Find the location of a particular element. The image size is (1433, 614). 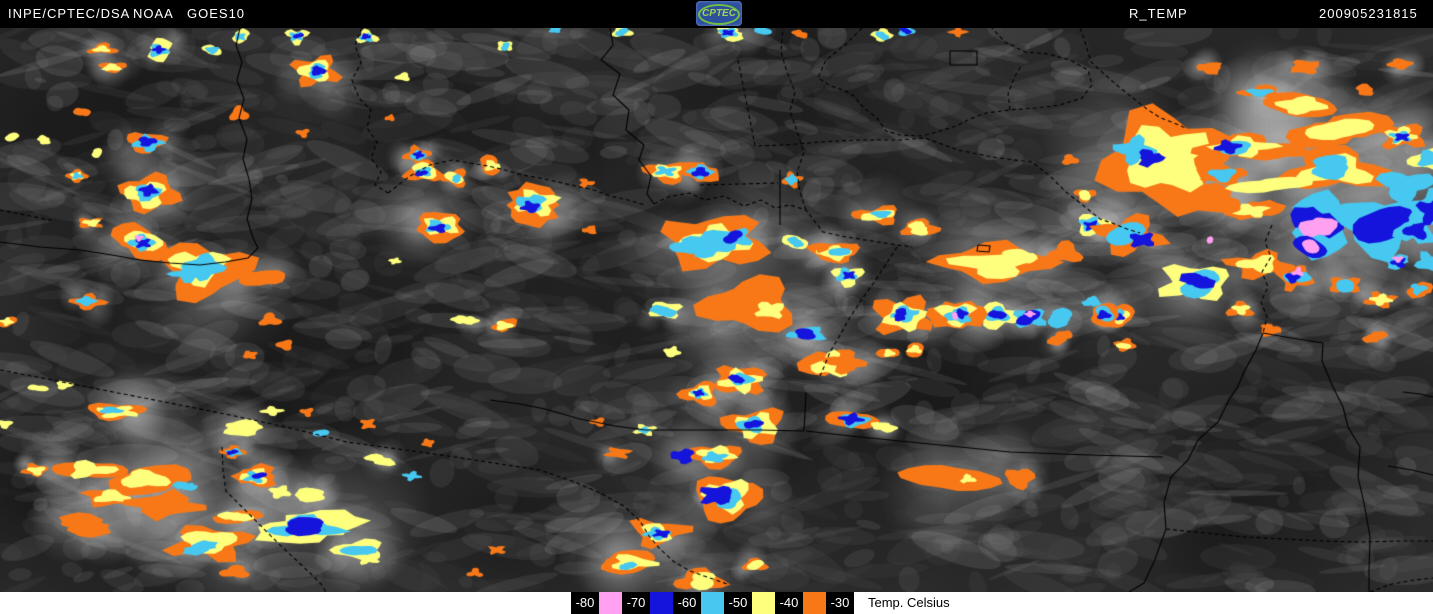

product-label: R_TEMP is located at coordinates (1158, 13).